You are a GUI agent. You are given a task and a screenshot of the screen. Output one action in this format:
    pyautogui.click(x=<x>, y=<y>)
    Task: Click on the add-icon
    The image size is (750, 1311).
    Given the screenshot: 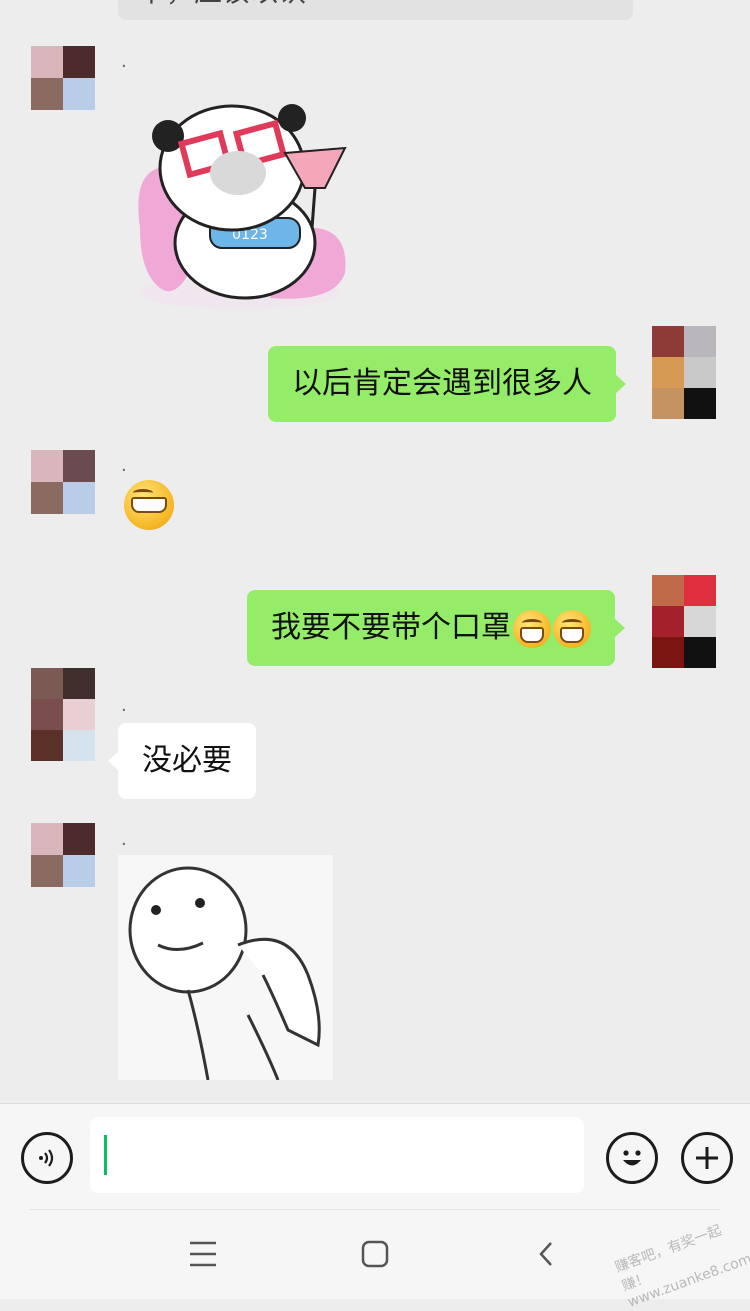 What is the action you would take?
    pyautogui.click(x=707, y=1158)
    